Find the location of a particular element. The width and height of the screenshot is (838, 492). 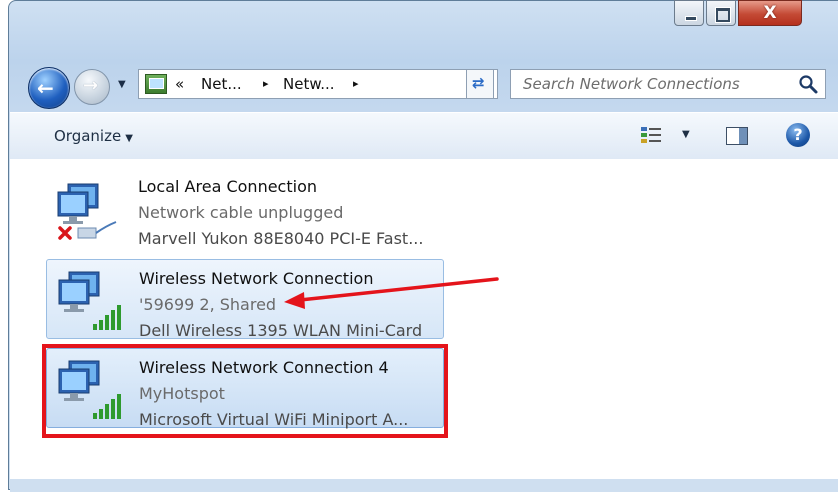

forward-button: → is located at coordinates (92, 87).